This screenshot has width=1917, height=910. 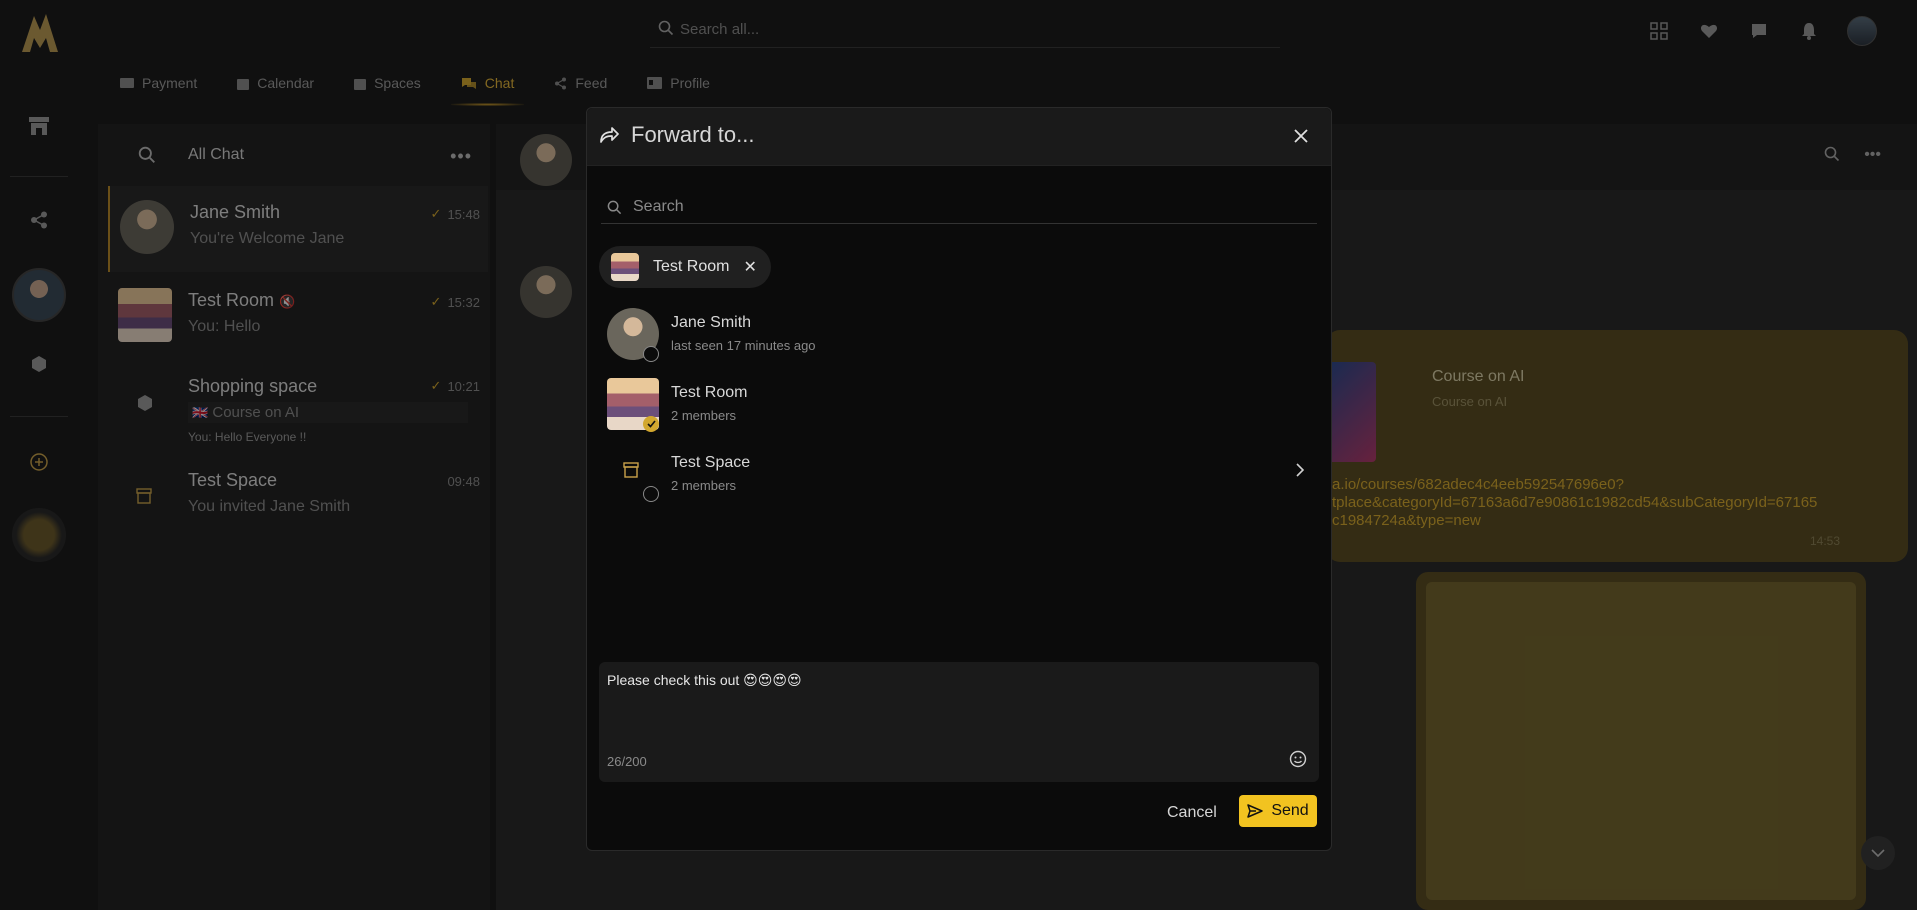 What do you see at coordinates (1255, 811) in the screenshot?
I see `send-icon` at bounding box center [1255, 811].